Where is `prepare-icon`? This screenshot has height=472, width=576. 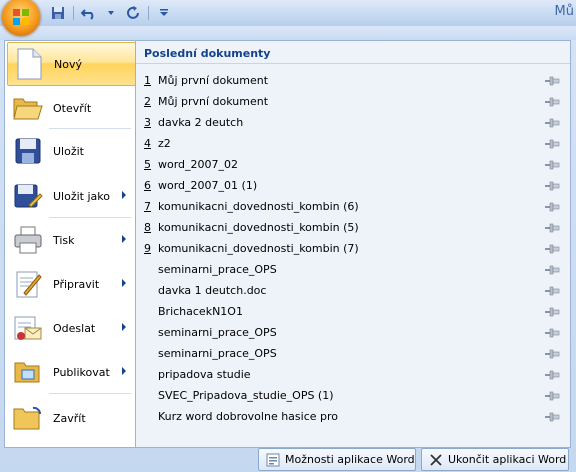 prepare-icon is located at coordinates (28, 284).